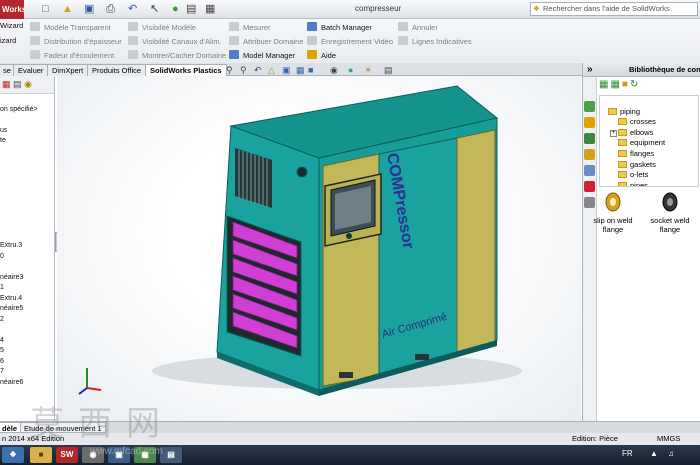  What do you see at coordinates (626, 84) in the screenshot?
I see `new-folder-icon: ■` at bounding box center [626, 84].